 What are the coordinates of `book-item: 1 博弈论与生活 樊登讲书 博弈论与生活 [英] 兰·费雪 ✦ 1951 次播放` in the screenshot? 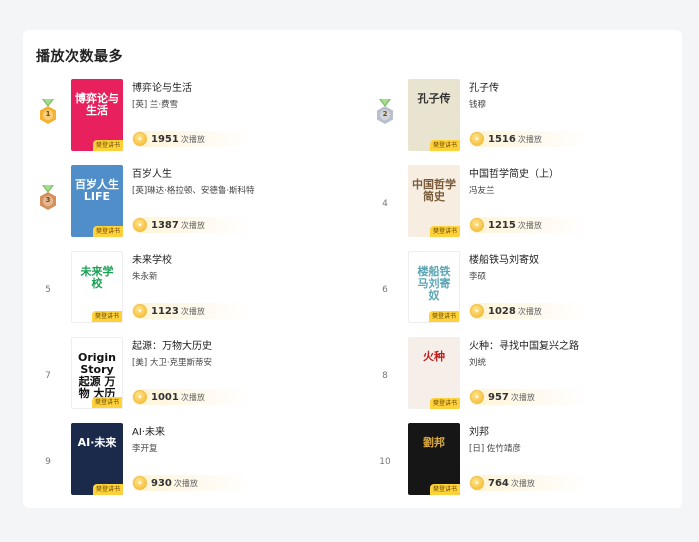 It's located at (186, 118).